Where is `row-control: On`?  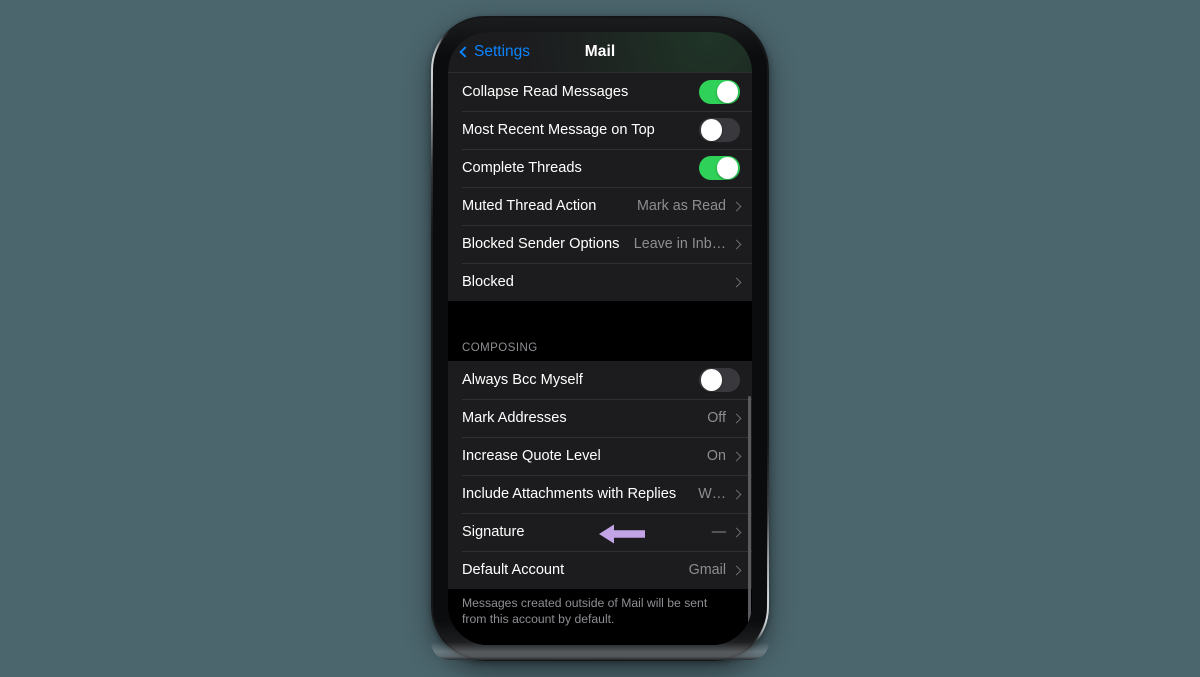 row-control: On is located at coordinates (724, 456).